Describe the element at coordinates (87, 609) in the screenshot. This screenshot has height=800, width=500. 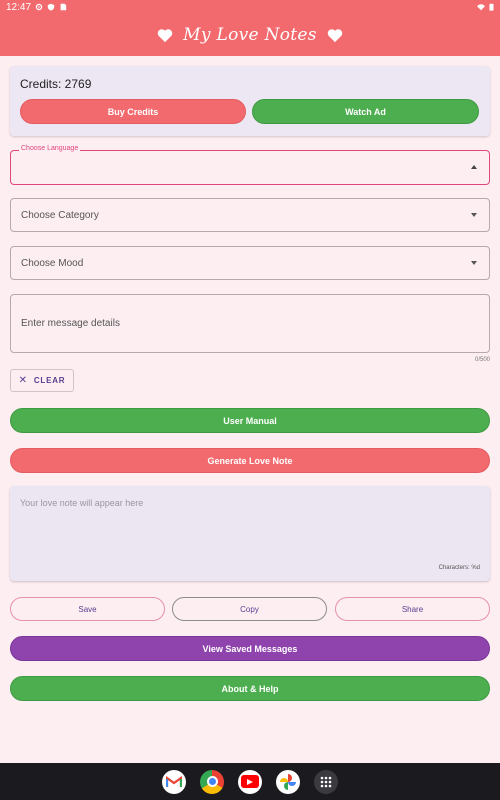
I see `save-button: Save` at that location.